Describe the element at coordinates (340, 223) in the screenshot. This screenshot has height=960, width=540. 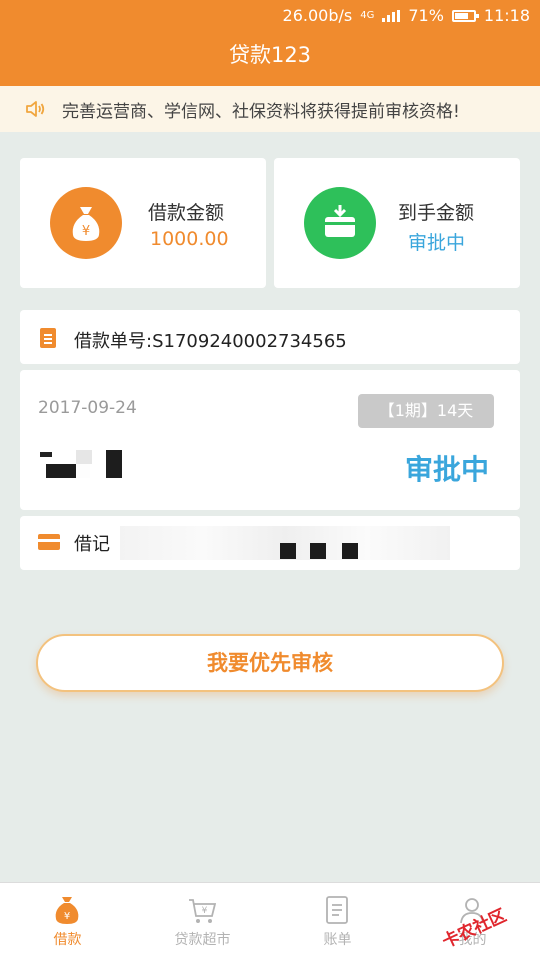
I see `wallet-download-icon` at that location.